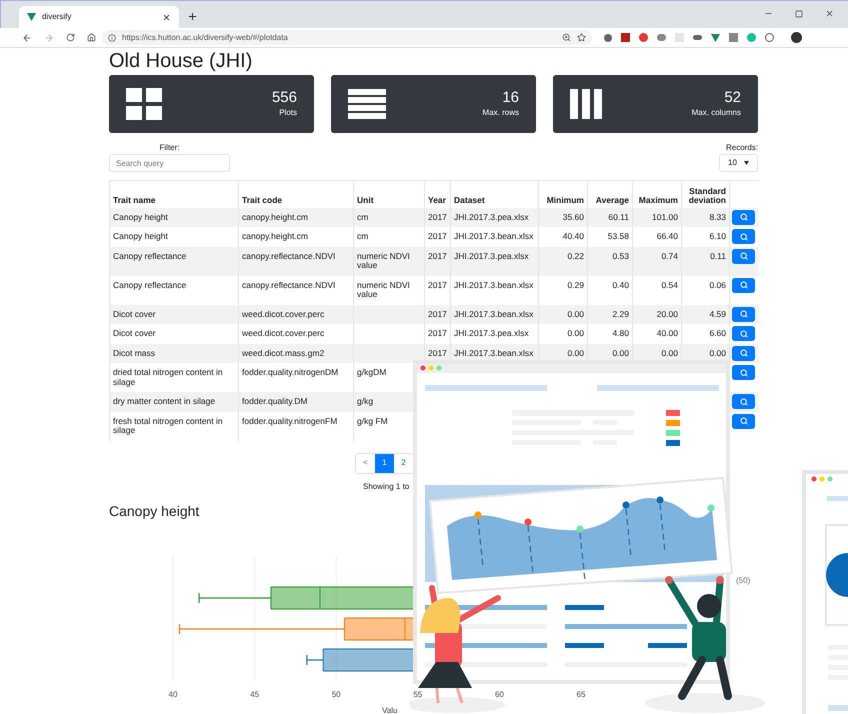 This screenshot has height=714, width=848. I want to click on new-tab-icon, so click(192, 16).